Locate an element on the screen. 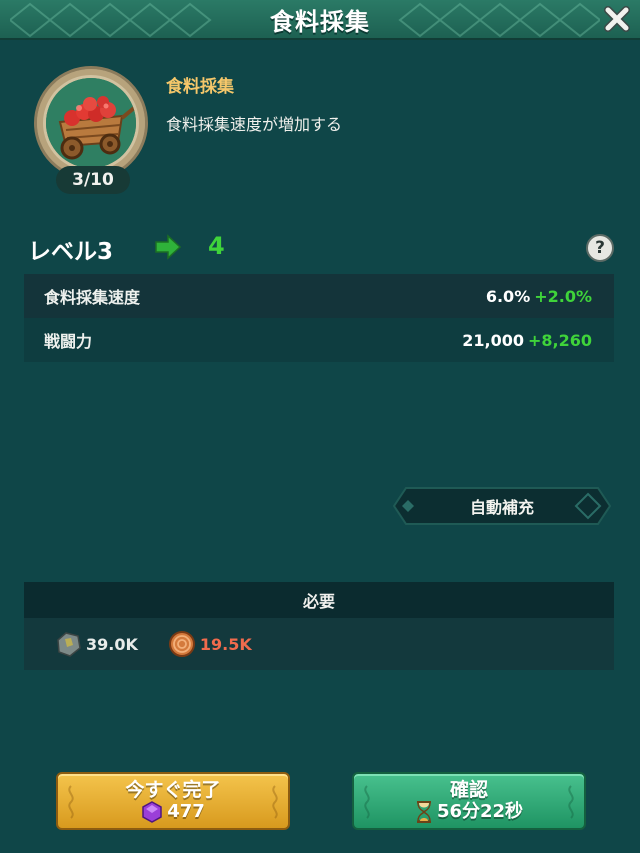 The width and height of the screenshot is (640, 853). close-button is located at coordinates (617, 19).